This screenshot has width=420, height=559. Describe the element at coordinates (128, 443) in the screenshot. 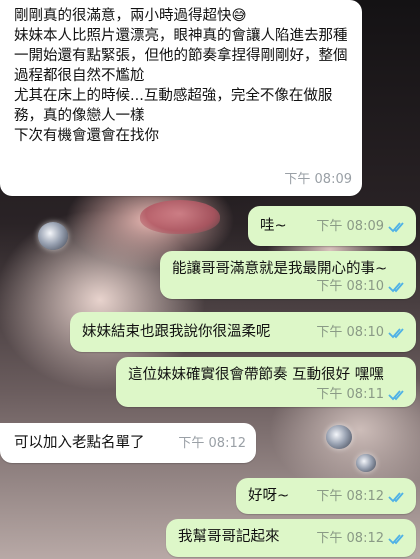

I see `message-bubble-incoming: 可以加入老點名單了 下午 08:12` at that location.